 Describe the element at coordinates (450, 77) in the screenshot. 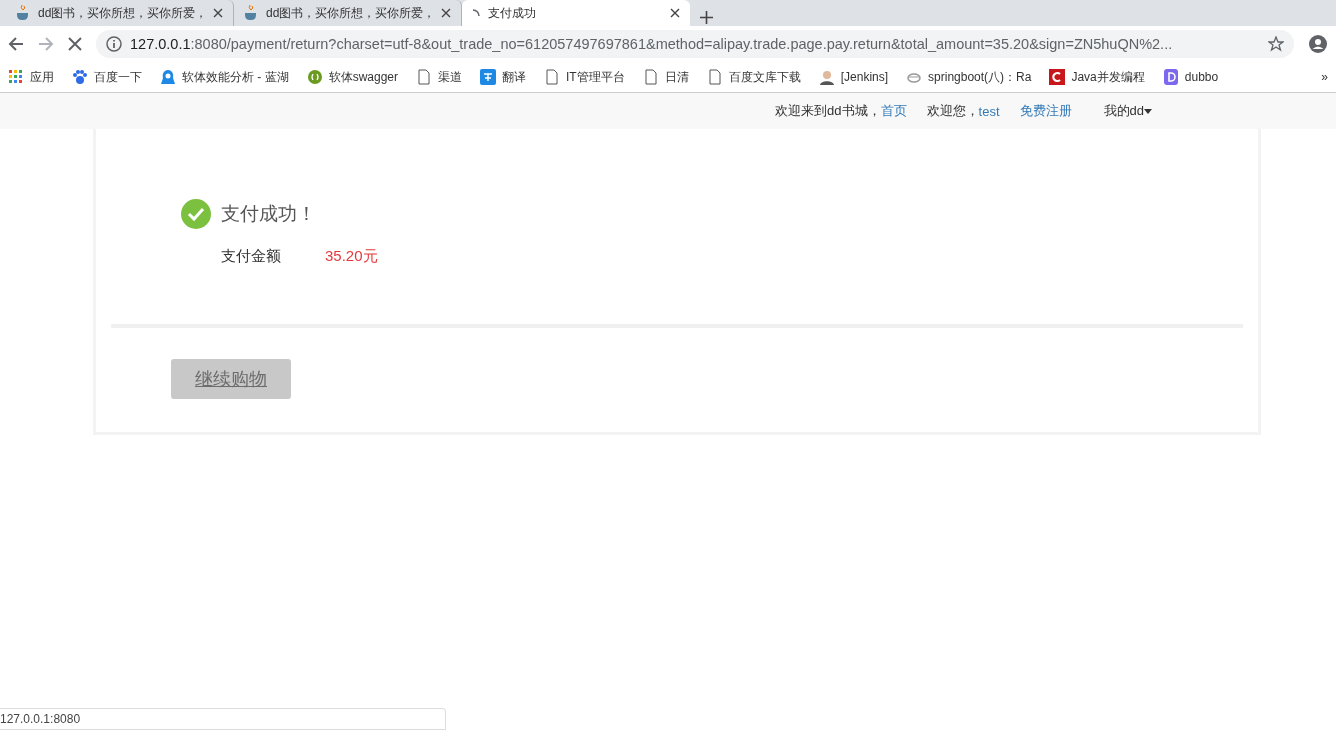

I see `bookmark-link: 渠道` at that location.